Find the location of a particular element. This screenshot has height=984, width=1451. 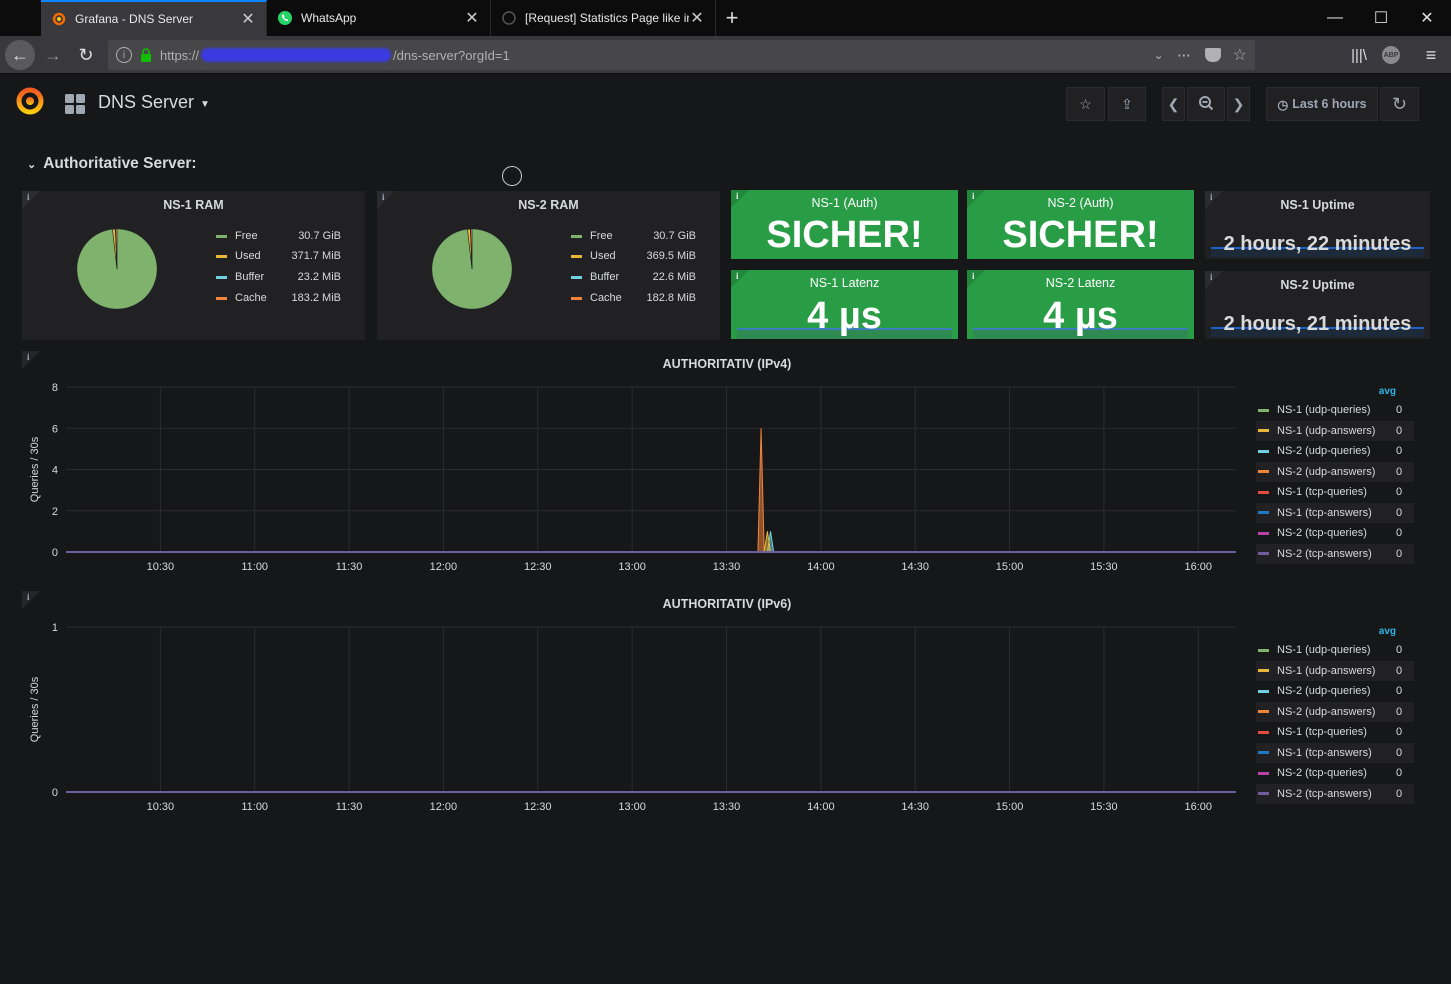

forward-button: → is located at coordinates (53, 55).